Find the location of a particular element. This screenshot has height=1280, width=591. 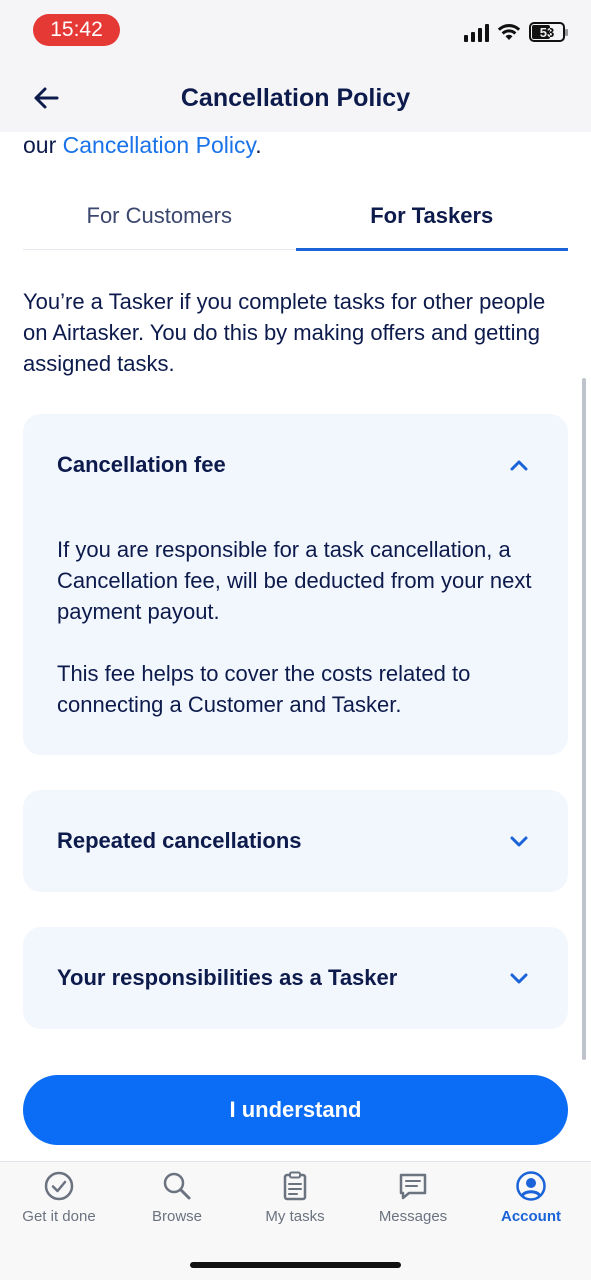

signal-icon is located at coordinates (476, 32).